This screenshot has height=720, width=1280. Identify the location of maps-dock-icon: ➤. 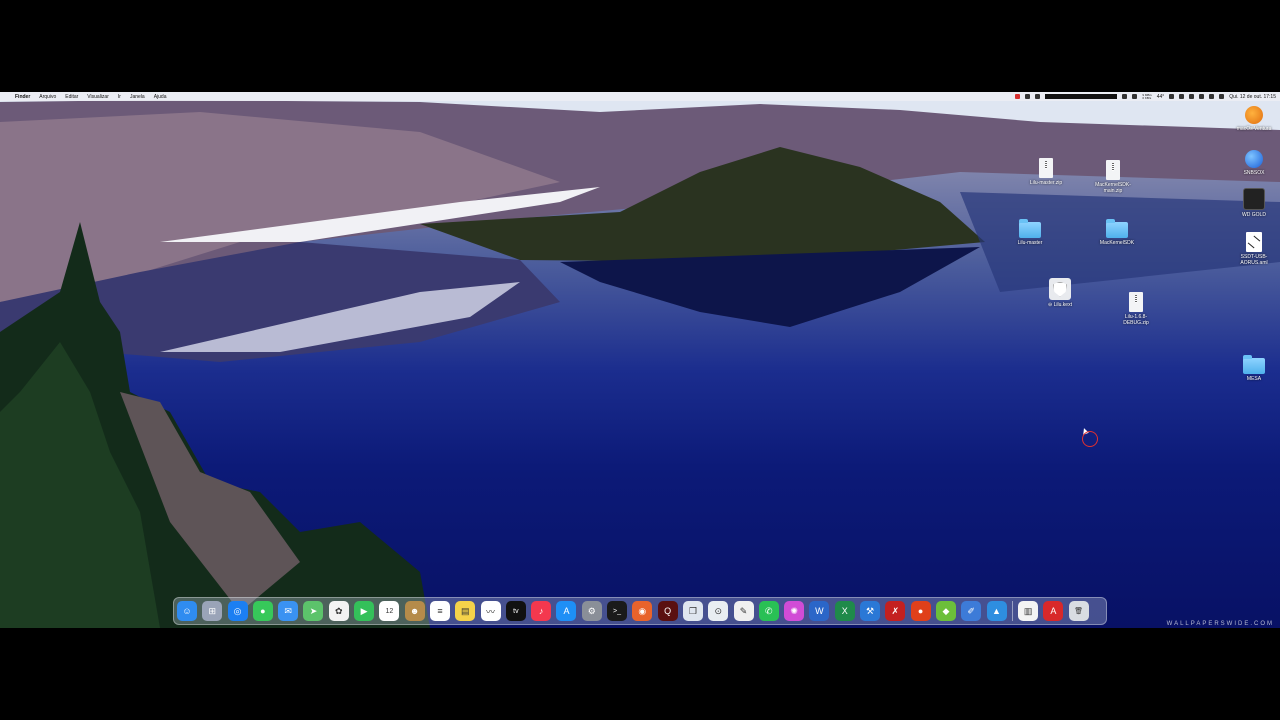
(313, 611).